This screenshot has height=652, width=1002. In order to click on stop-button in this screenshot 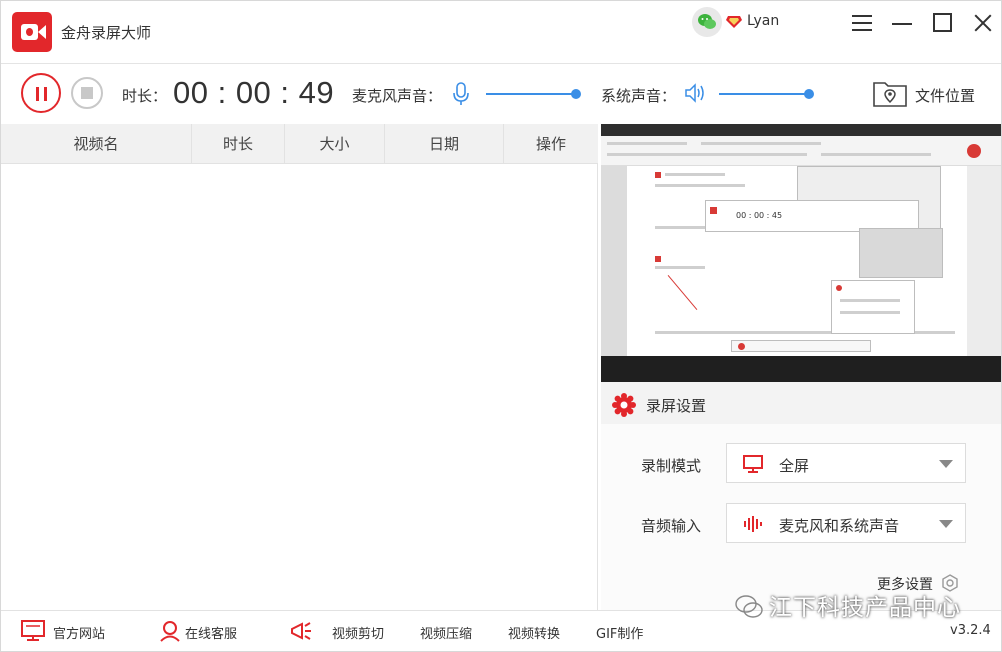, I will do `click(87, 93)`.